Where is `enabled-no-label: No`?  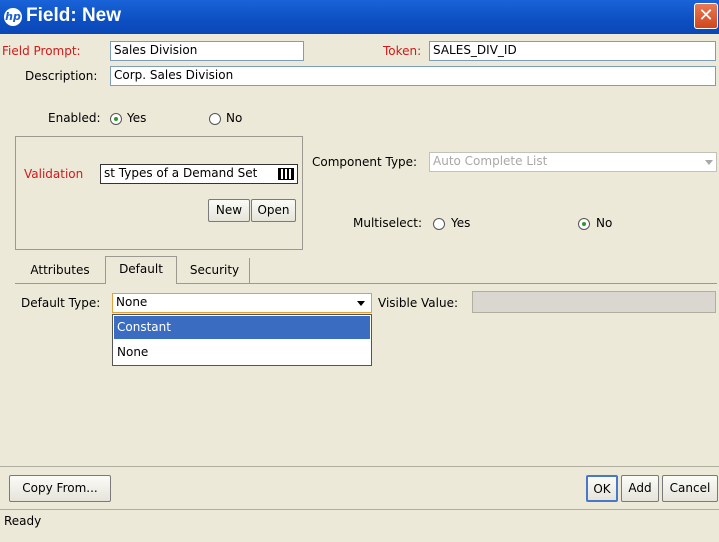 enabled-no-label: No is located at coordinates (234, 118).